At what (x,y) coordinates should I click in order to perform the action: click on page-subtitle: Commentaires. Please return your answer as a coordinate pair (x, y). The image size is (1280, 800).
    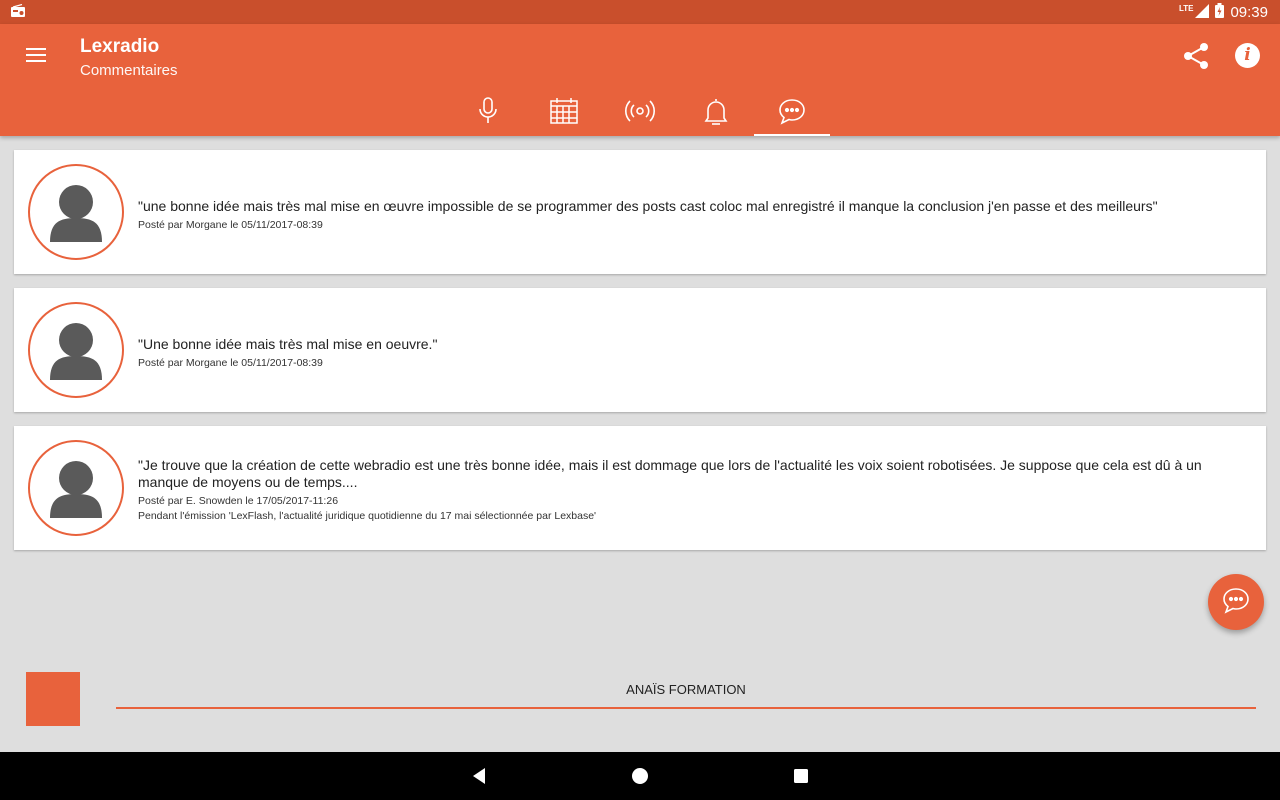
    Looking at the image, I should click on (129, 70).